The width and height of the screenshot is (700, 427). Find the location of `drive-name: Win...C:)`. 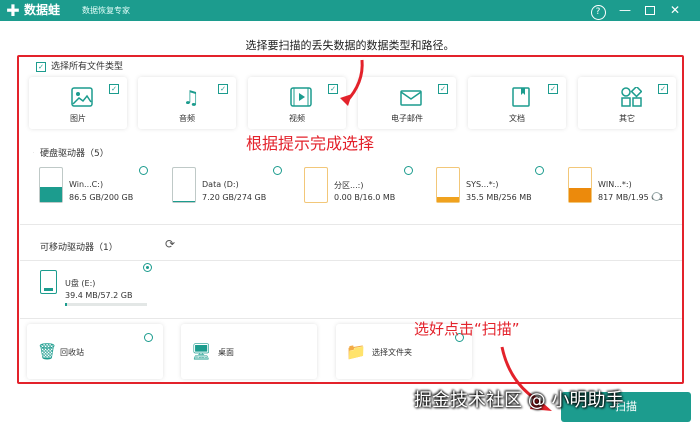

drive-name: Win...C:) is located at coordinates (86, 184).